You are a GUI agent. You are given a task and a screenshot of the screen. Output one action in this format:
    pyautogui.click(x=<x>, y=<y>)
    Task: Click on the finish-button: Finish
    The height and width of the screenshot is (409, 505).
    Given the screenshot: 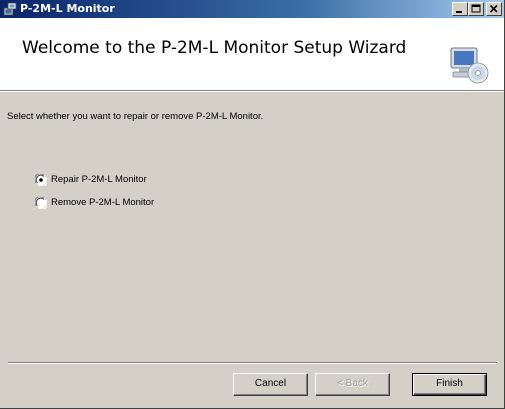 What is the action you would take?
    pyautogui.click(x=449, y=384)
    